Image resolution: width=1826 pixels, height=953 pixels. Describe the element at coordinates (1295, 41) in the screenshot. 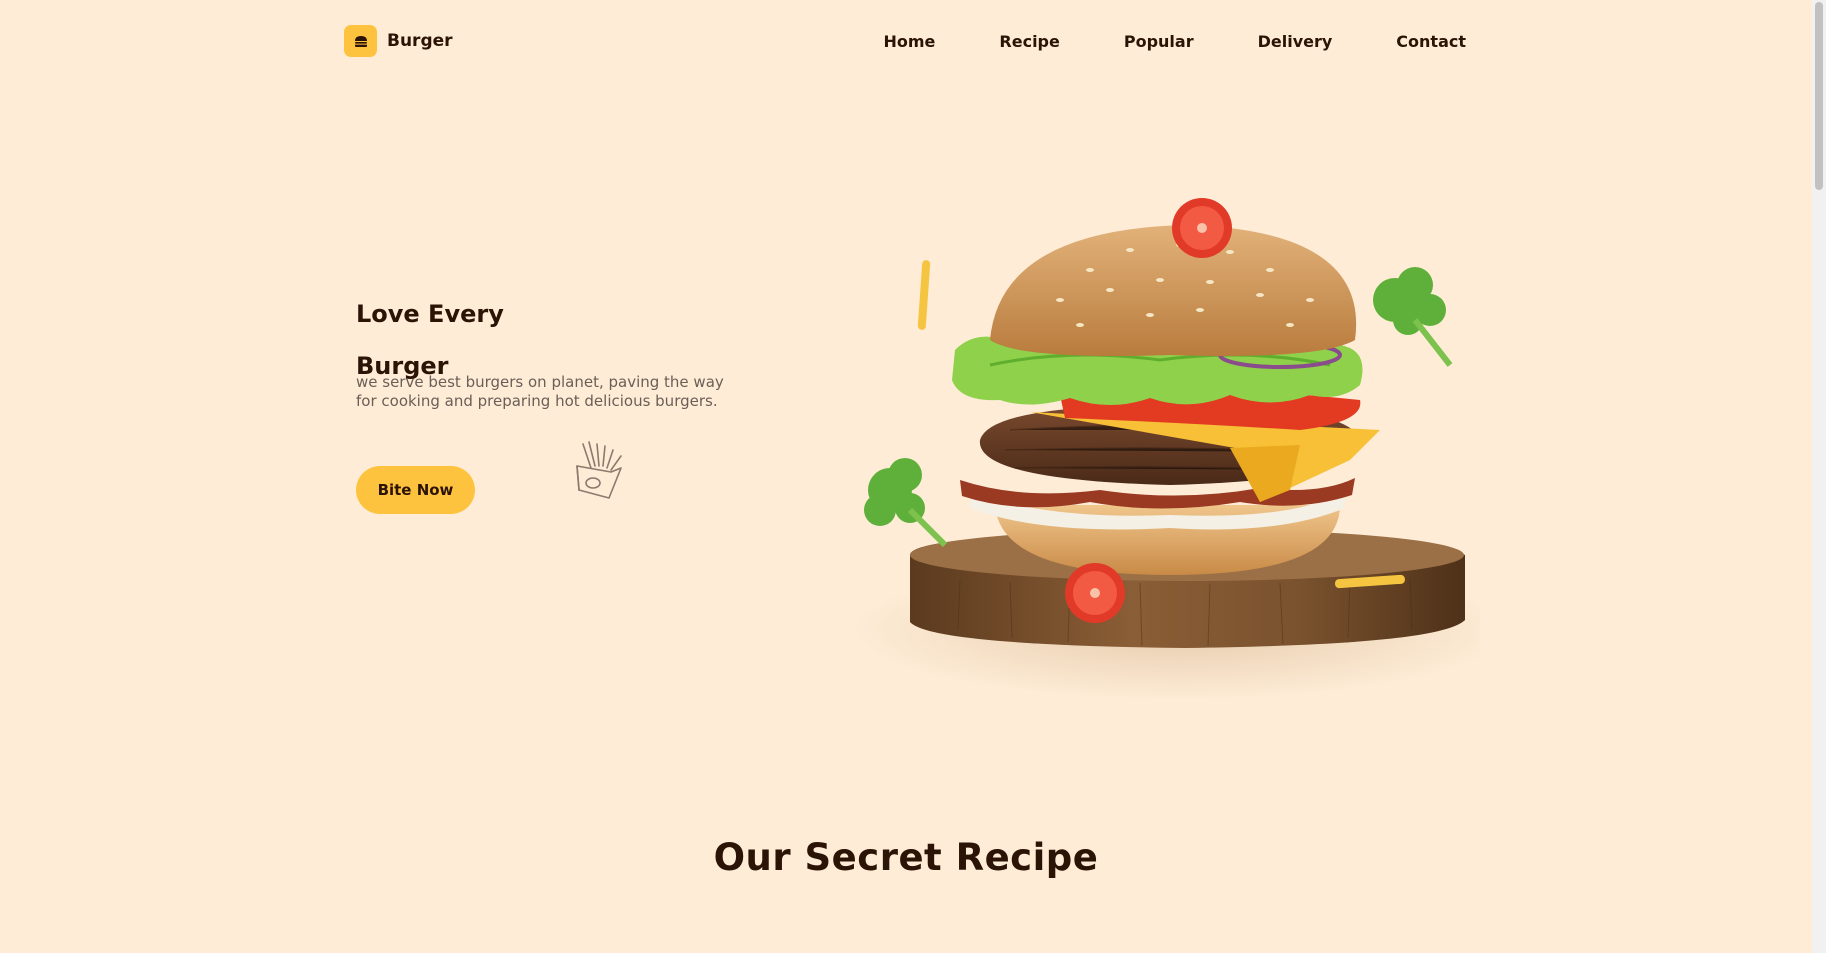

I see `nav-link-delivery: Delivery` at that location.